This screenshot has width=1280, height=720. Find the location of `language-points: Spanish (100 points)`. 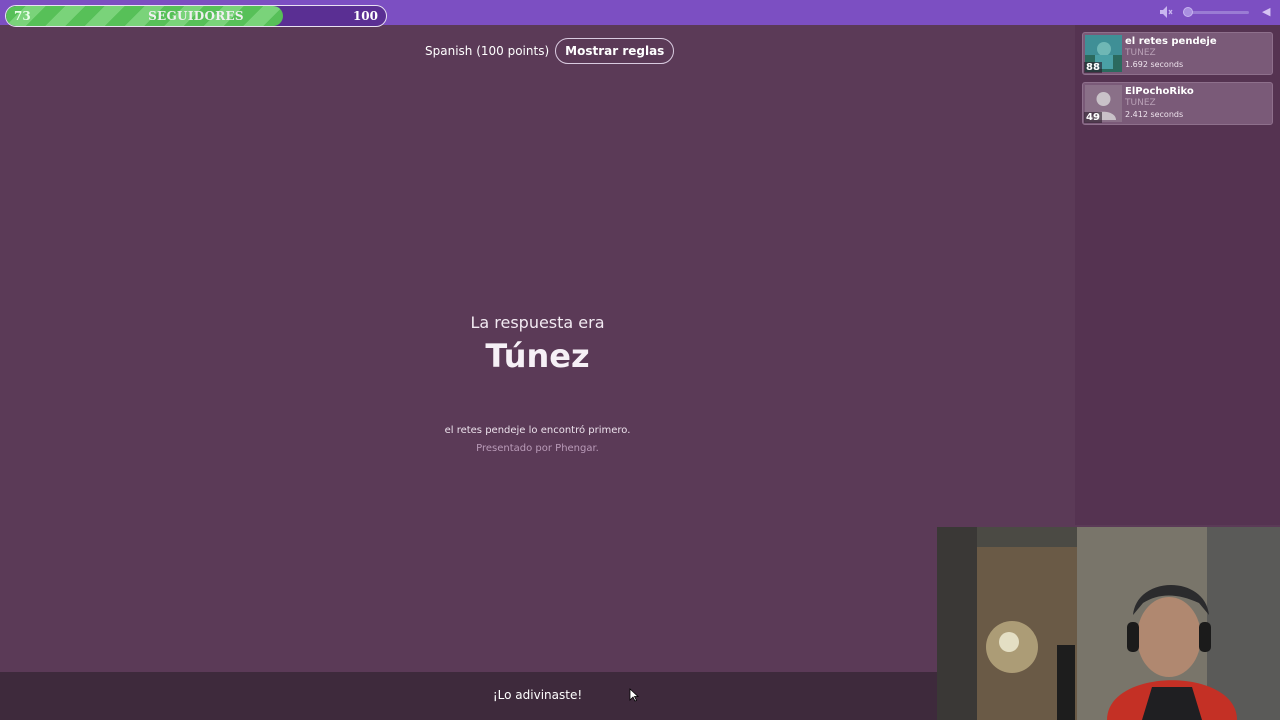

language-points: Spanish (100 points) is located at coordinates (487, 51).